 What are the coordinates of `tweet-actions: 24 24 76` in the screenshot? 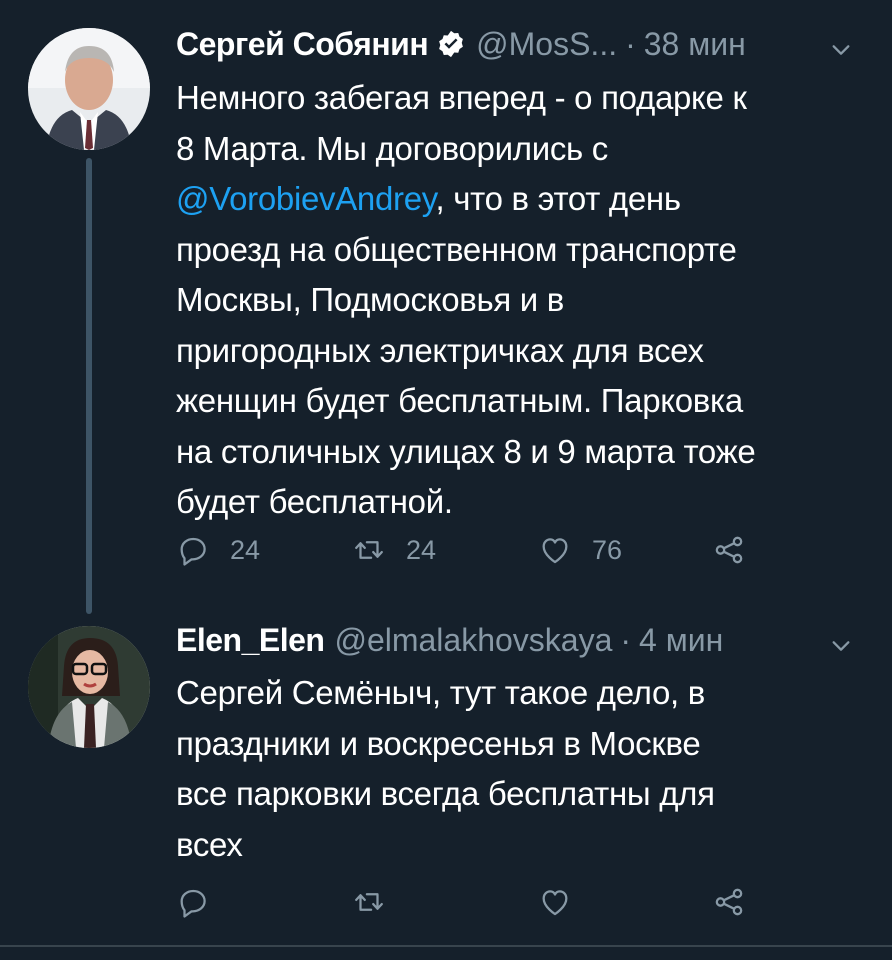 It's located at (476, 550).